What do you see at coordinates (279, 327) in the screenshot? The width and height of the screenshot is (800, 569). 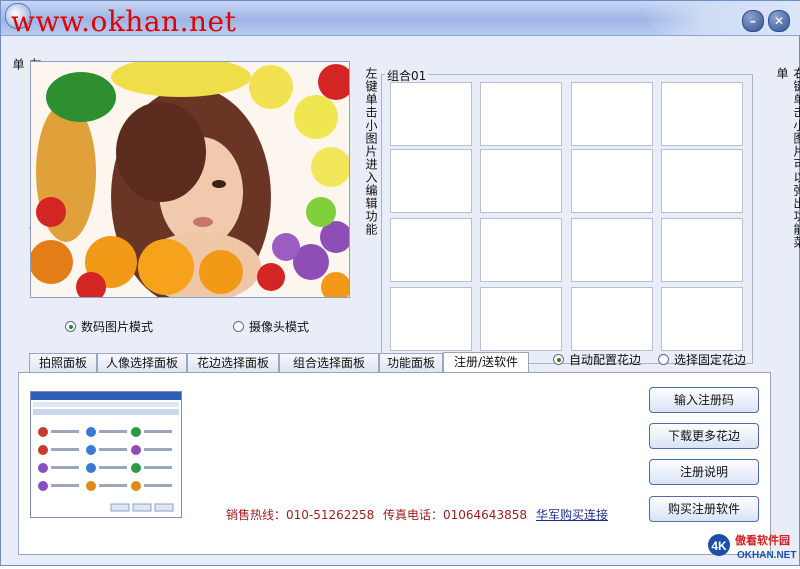 I see `camera-mode-label: 摄像头模式` at bounding box center [279, 327].